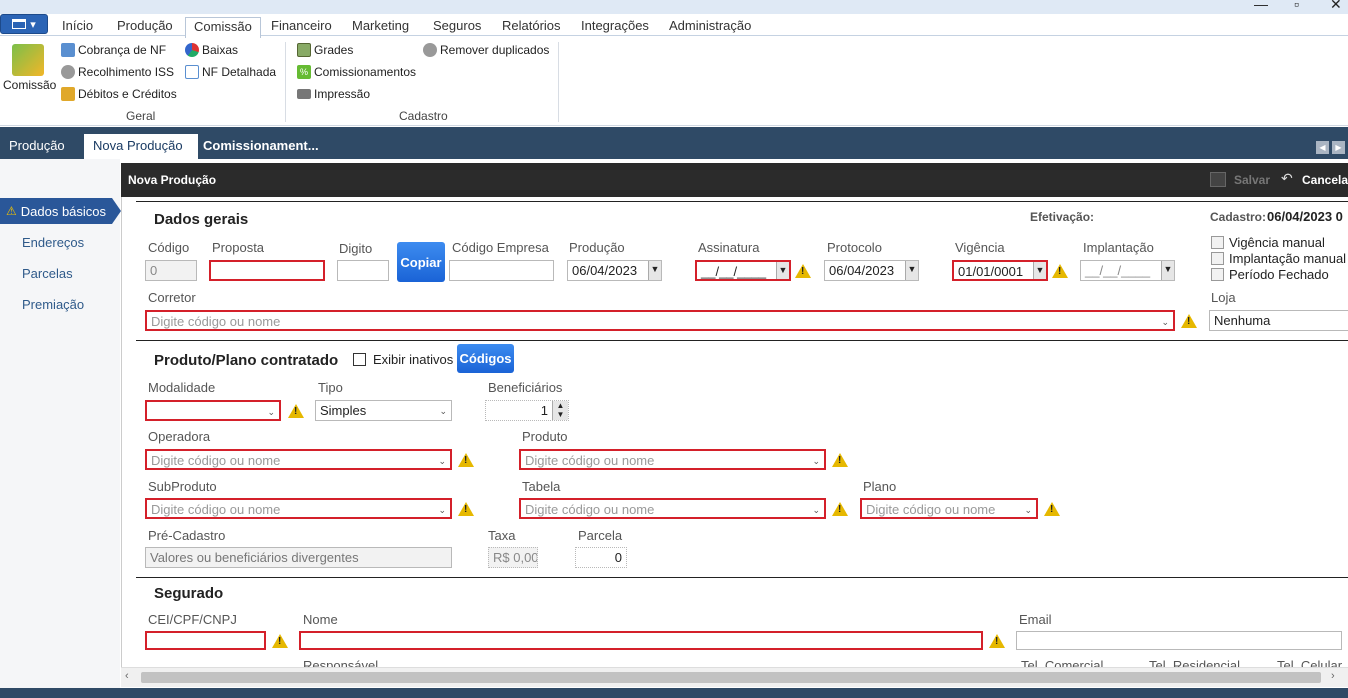 This screenshot has width=1348, height=698. What do you see at coordinates (560, 410) in the screenshot?
I see `stepper-arrows-icon: ▲ ▼` at bounding box center [560, 410].